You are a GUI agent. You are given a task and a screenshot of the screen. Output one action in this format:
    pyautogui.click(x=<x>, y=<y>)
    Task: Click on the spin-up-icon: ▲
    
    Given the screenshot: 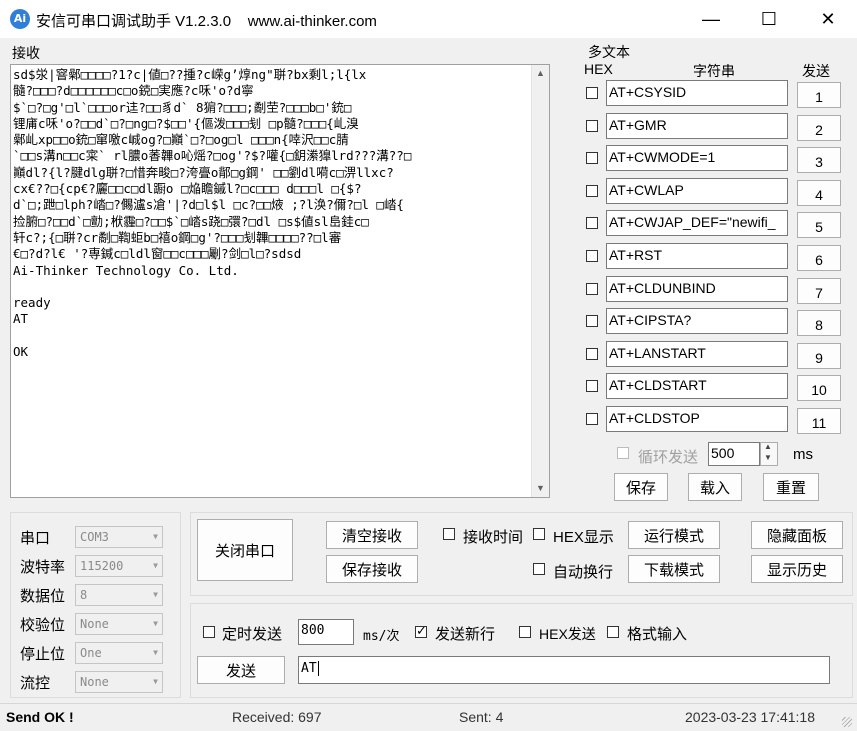 What is the action you would take?
    pyautogui.click(x=768, y=446)
    